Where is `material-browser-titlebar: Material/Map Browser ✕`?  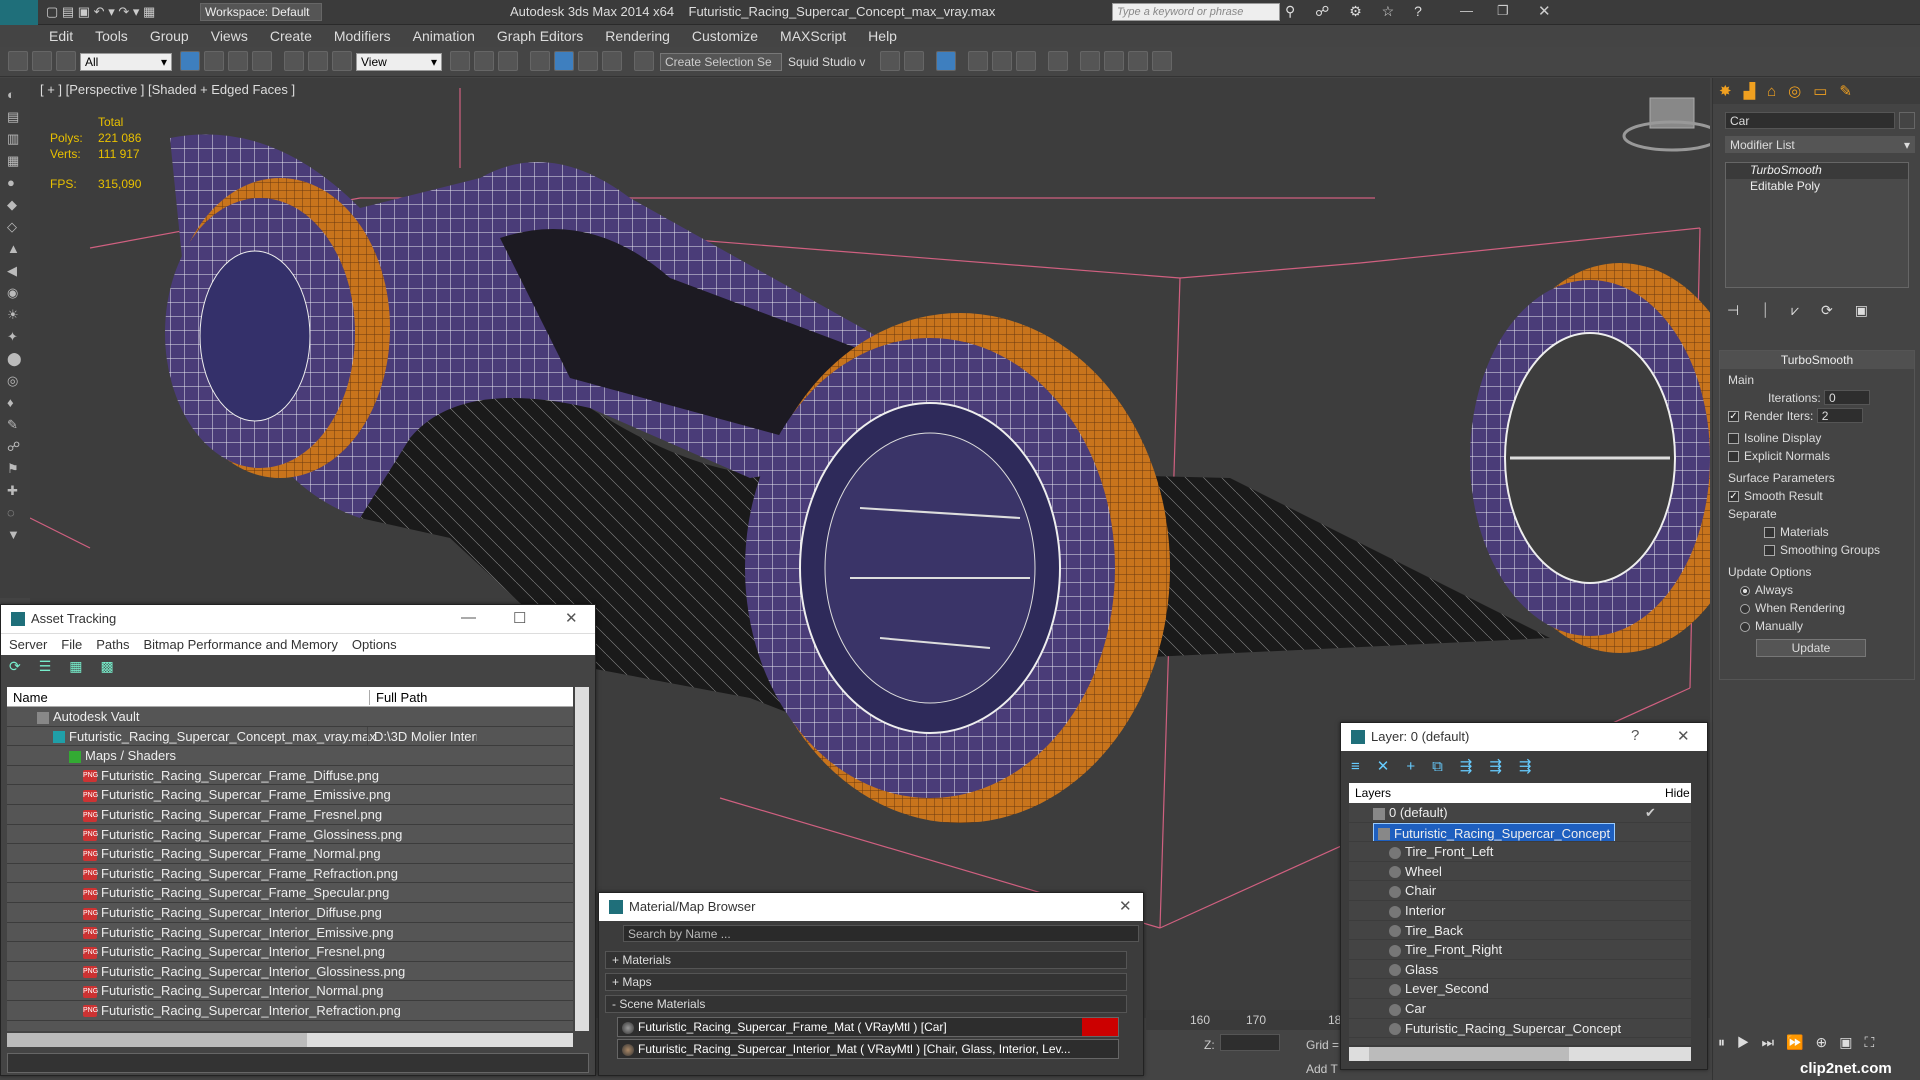 material-browser-titlebar: Material/Map Browser ✕ is located at coordinates (871, 907).